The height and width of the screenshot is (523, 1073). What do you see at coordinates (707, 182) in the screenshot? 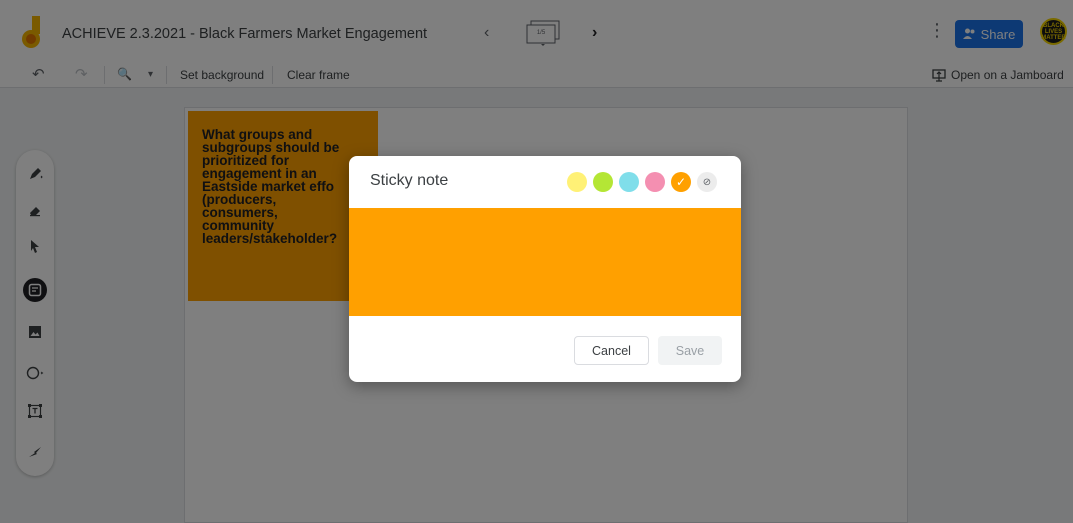
I see `swatch-transparent: ⊘` at bounding box center [707, 182].